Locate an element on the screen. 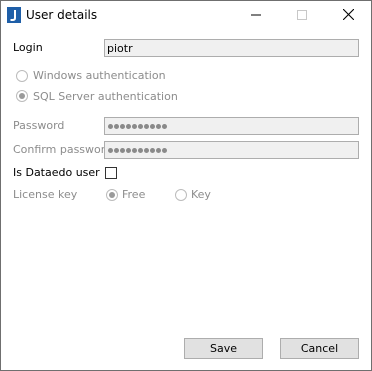  title-bar: User details is located at coordinates (186, 16).